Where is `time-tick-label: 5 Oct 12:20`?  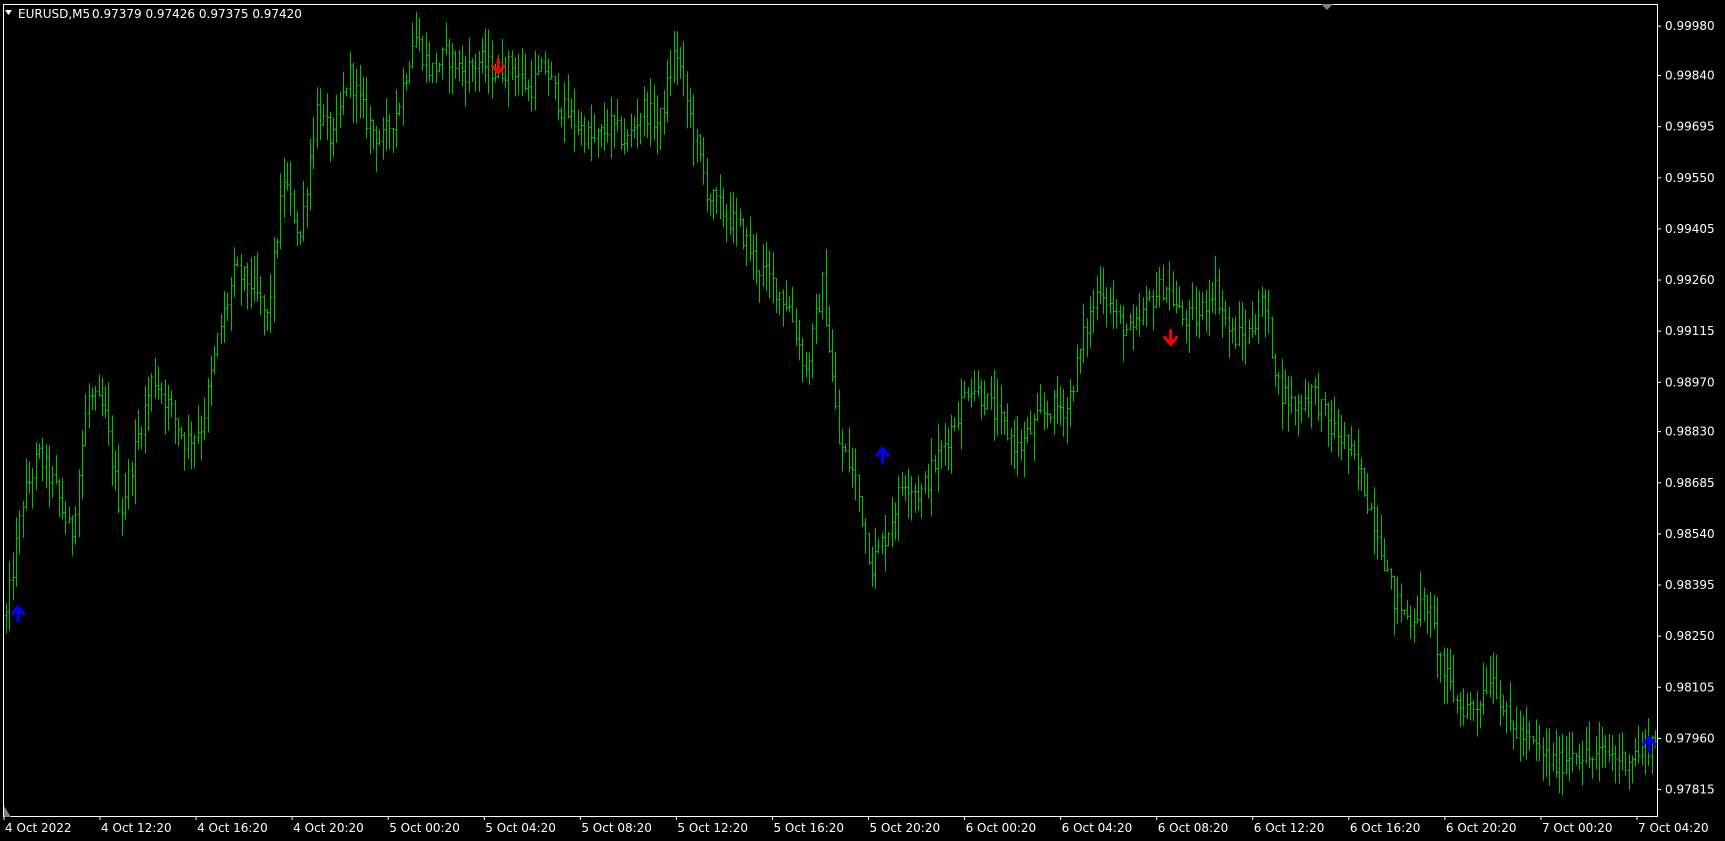 time-tick-label: 5 Oct 12:20 is located at coordinates (712, 828).